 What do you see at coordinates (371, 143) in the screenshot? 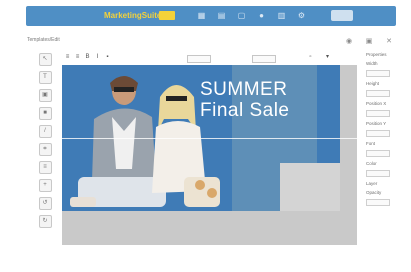
I see `panel-label: Font` at bounding box center [371, 143].